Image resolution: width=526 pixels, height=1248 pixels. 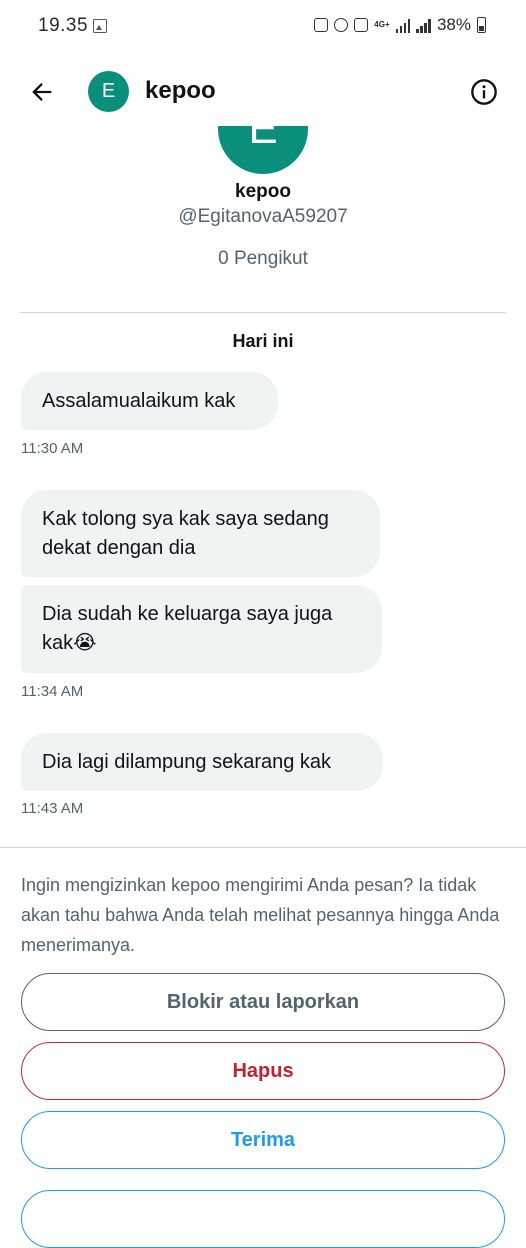 What do you see at coordinates (100, 26) in the screenshot?
I see `gallery-notification-icon` at bounding box center [100, 26].